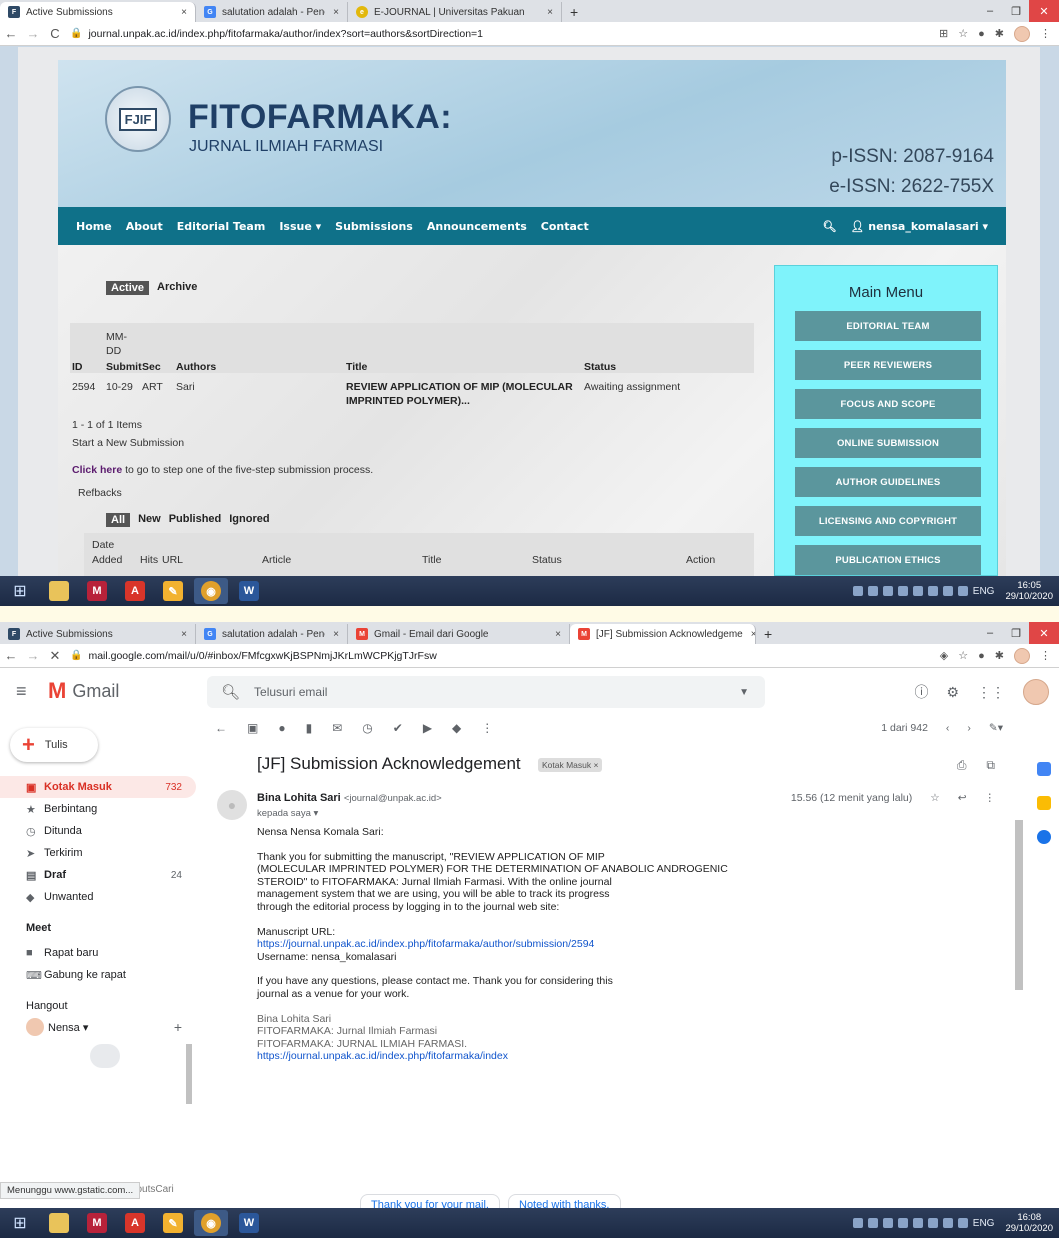  I want to click on menu-licensing: LICENSING AND COPYRIGHT, so click(888, 521).